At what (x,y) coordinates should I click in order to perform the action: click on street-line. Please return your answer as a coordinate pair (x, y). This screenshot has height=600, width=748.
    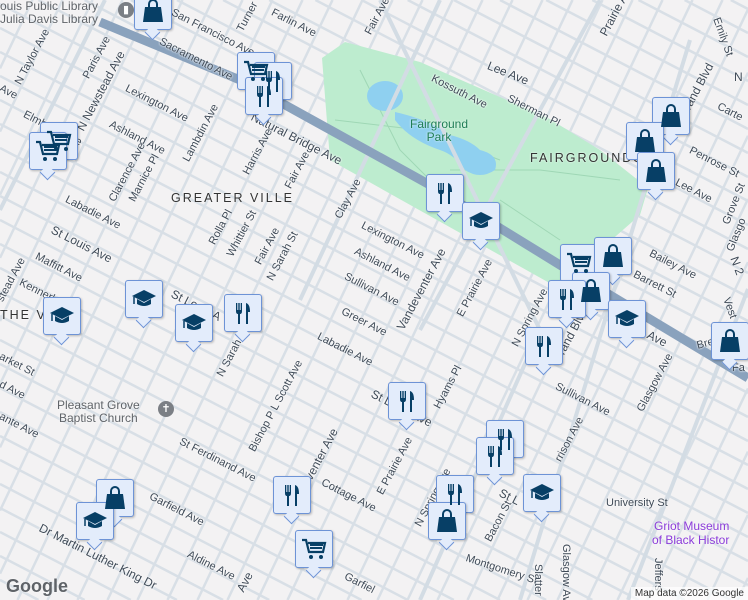
    Looking at the image, I should click on (739, 5).